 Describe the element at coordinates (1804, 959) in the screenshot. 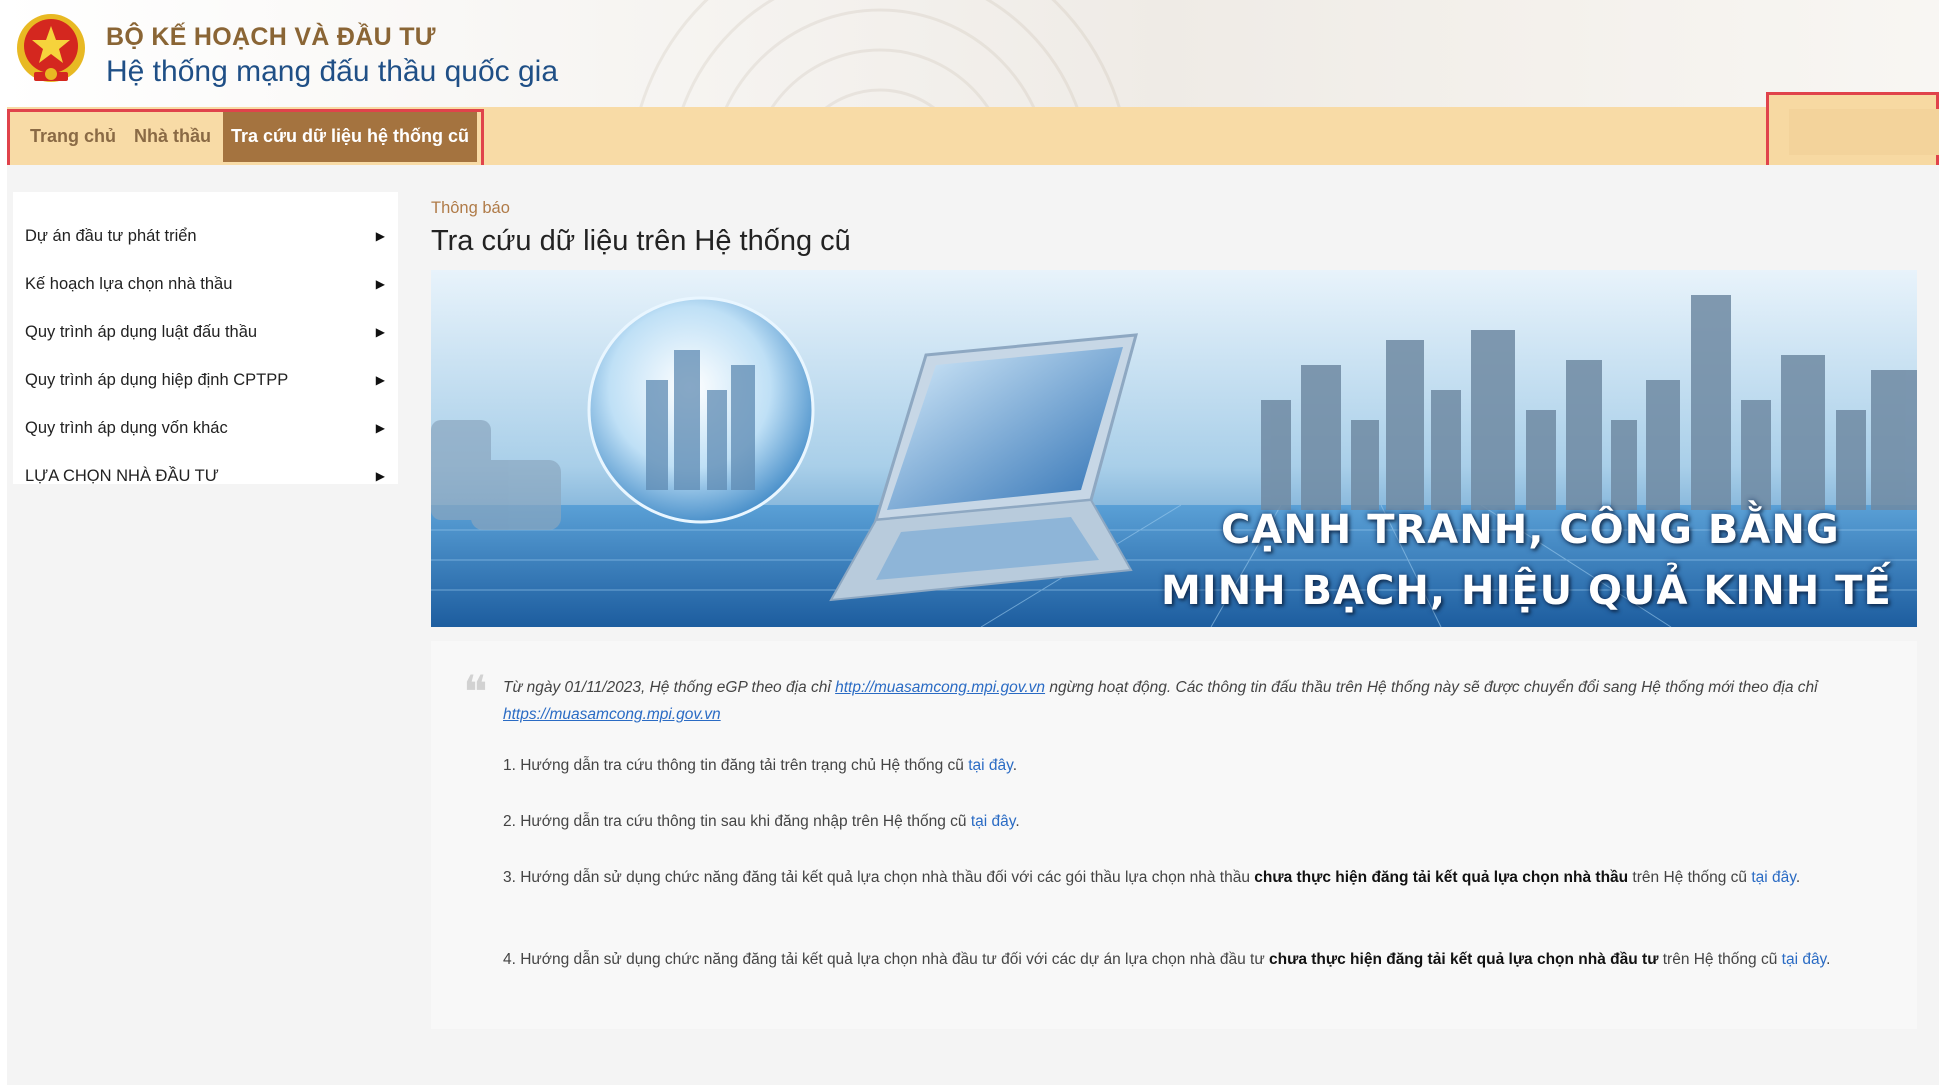

I see `guide-link-4: tại đây` at that location.